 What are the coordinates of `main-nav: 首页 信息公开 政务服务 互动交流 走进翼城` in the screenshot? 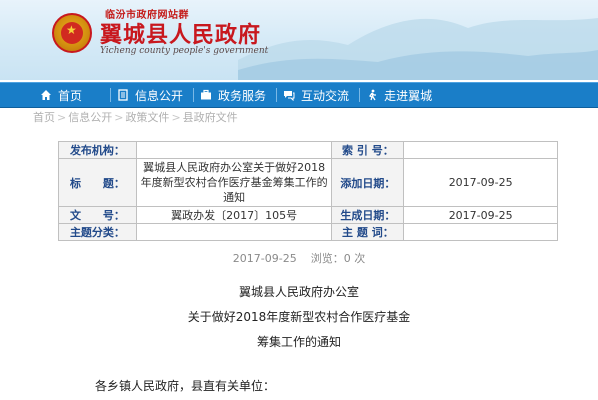 It's located at (299, 95).